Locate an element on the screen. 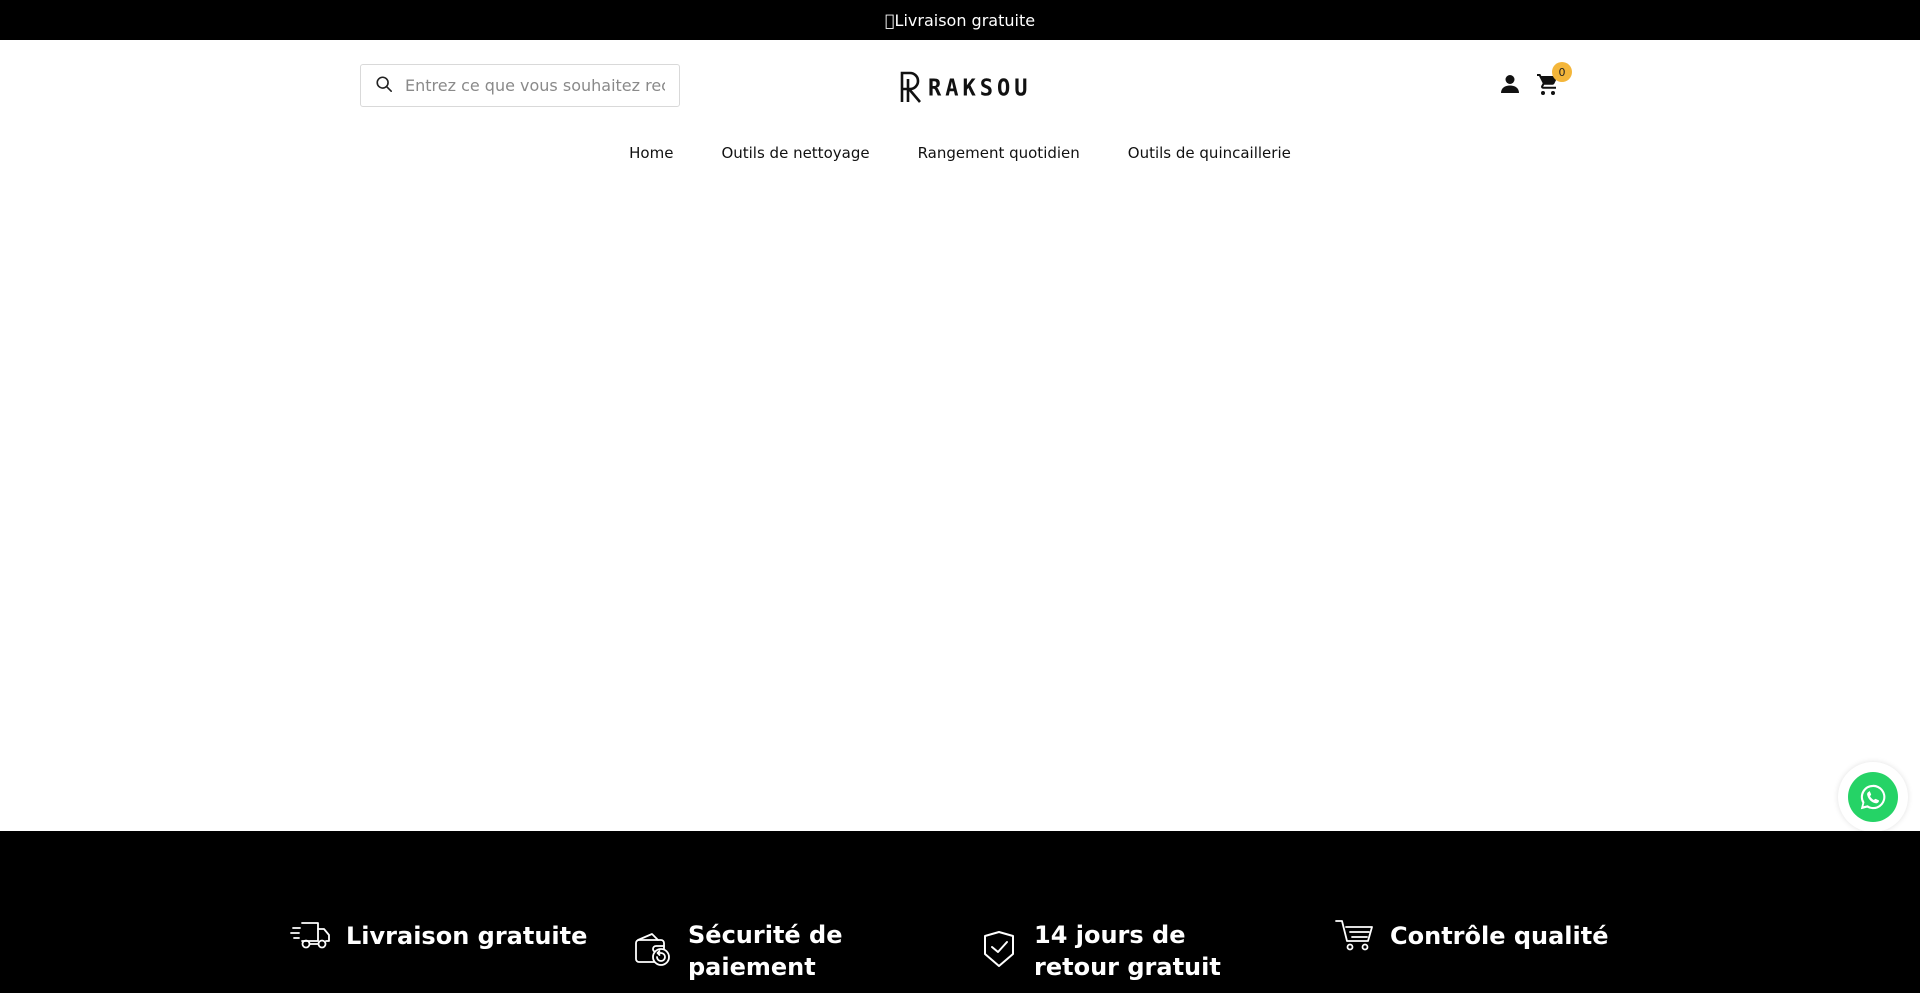 The width and height of the screenshot is (1920, 993). cart-button: 0 is located at coordinates (1554, 81).